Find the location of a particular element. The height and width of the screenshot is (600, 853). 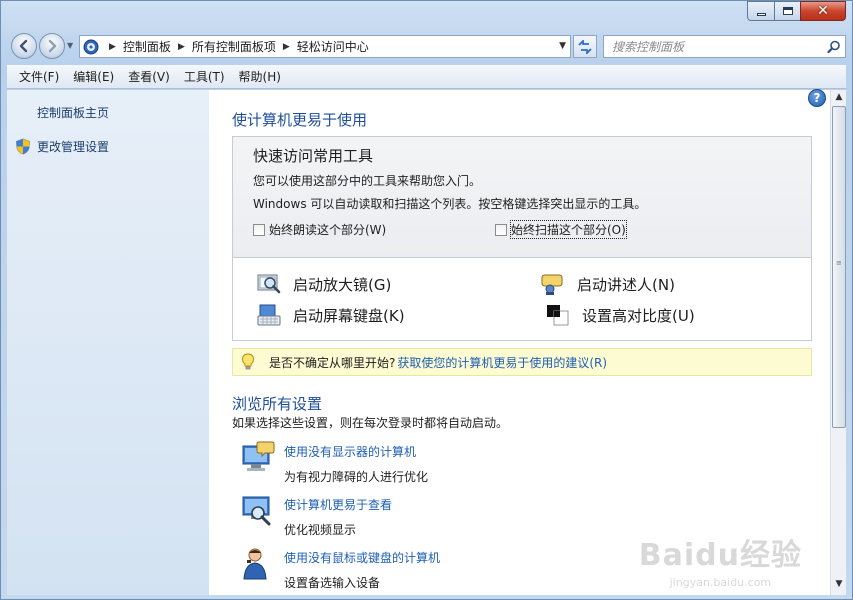

shield-icon is located at coordinates (23, 146).